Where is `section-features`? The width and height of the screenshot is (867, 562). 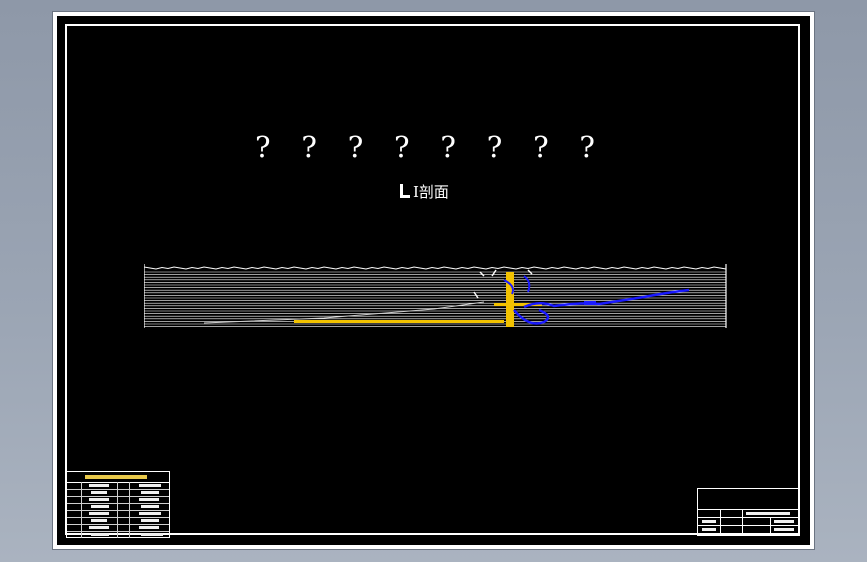 section-features is located at coordinates (446, 298).